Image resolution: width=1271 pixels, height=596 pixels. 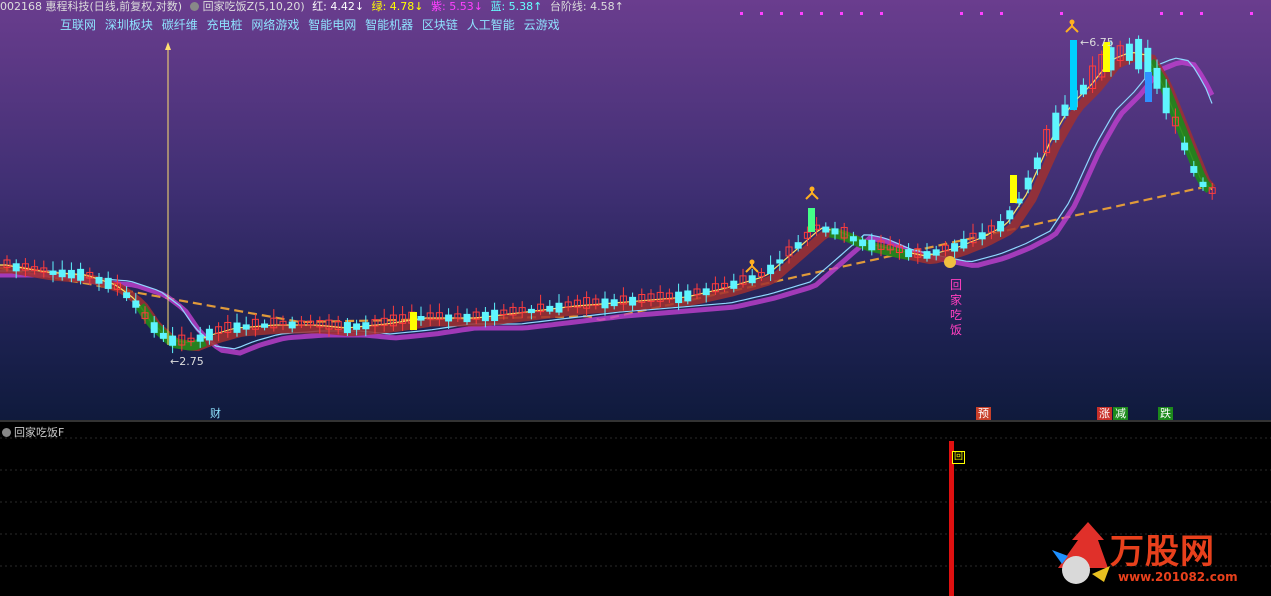 What do you see at coordinates (78, 25) in the screenshot?
I see `concept-tag: 互联网` at bounding box center [78, 25].